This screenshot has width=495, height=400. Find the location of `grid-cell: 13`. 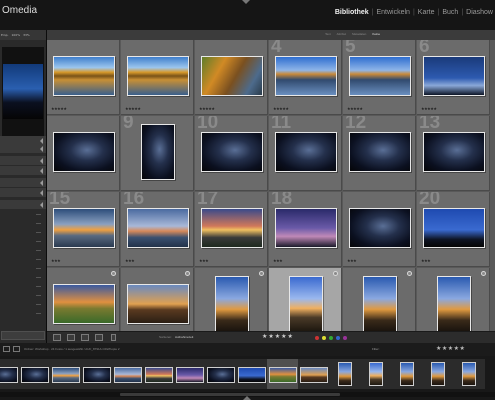

grid-cell: 13 is located at coordinates (453, 153).